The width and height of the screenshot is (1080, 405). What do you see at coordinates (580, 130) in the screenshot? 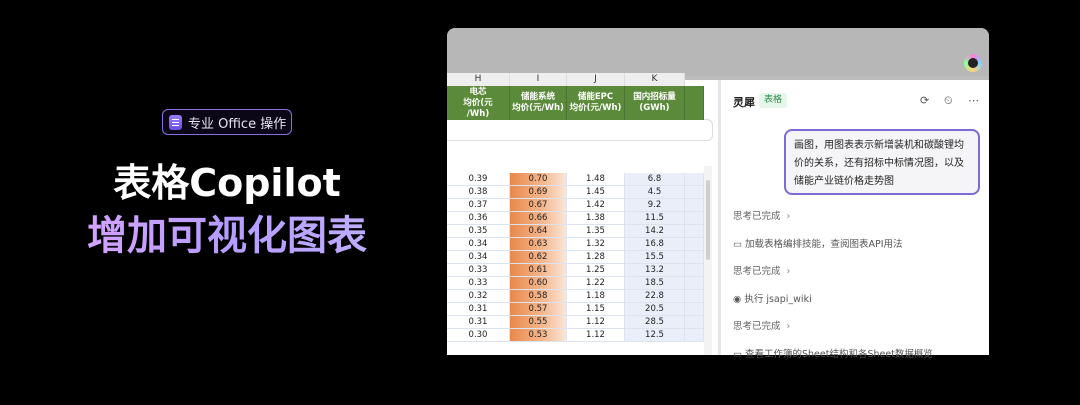
I see `formula-bar` at bounding box center [580, 130].